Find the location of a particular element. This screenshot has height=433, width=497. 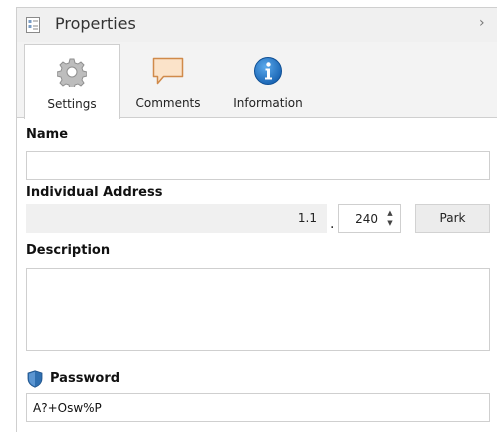

shield-icon is located at coordinates (35, 379).